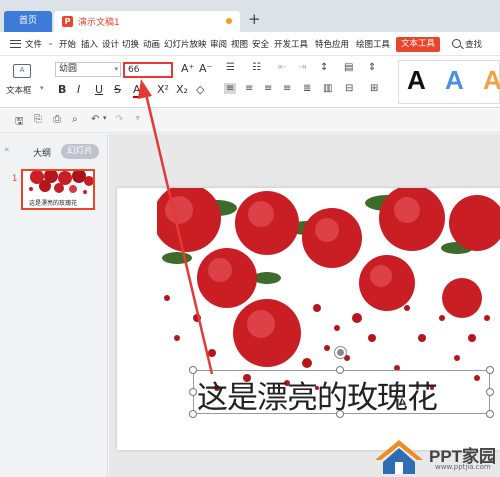 Image resolution: width=500 pixels, height=477 pixels. I want to click on annotation-arrow, so click(176, 227).